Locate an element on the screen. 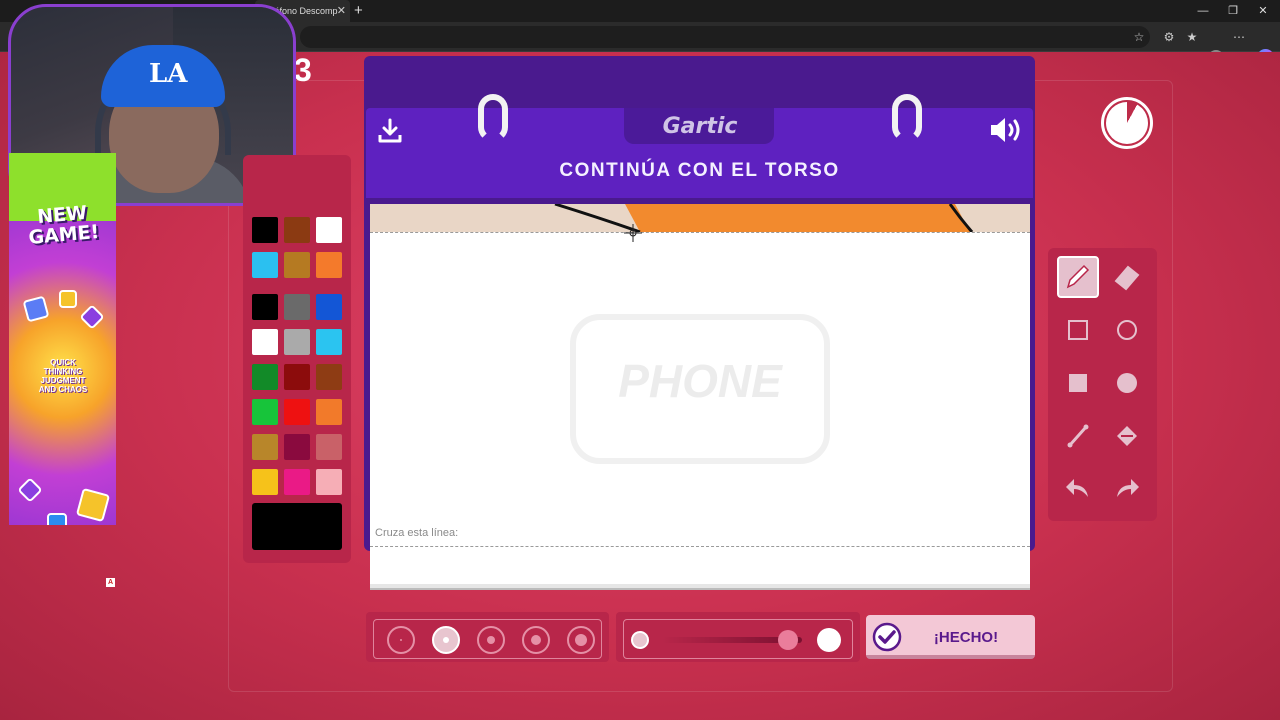 This screenshot has height=720, width=1280. gartic-logo: Gartic is located at coordinates (700, 126).